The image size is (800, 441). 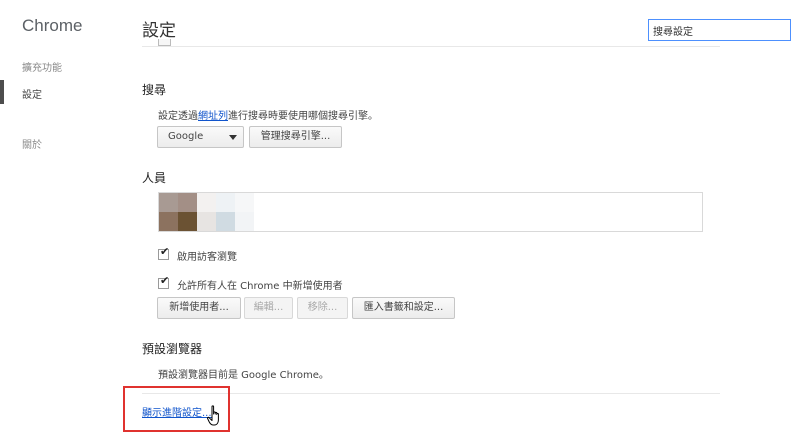 I want to click on search-engine-select: Google, so click(x=200, y=137).